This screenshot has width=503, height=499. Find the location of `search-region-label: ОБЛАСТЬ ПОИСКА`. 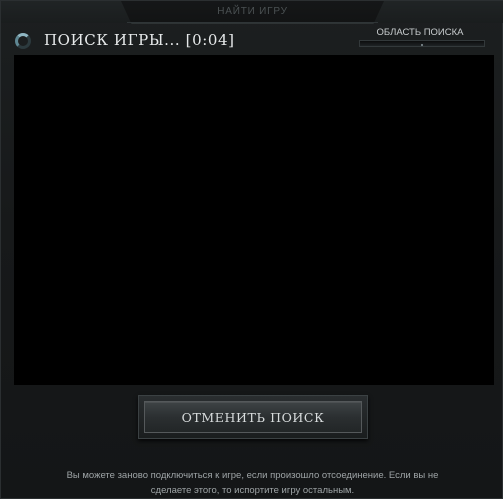

search-region-label: ОБЛАСТЬ ПОИСКА is located at coordinates (420, 32).